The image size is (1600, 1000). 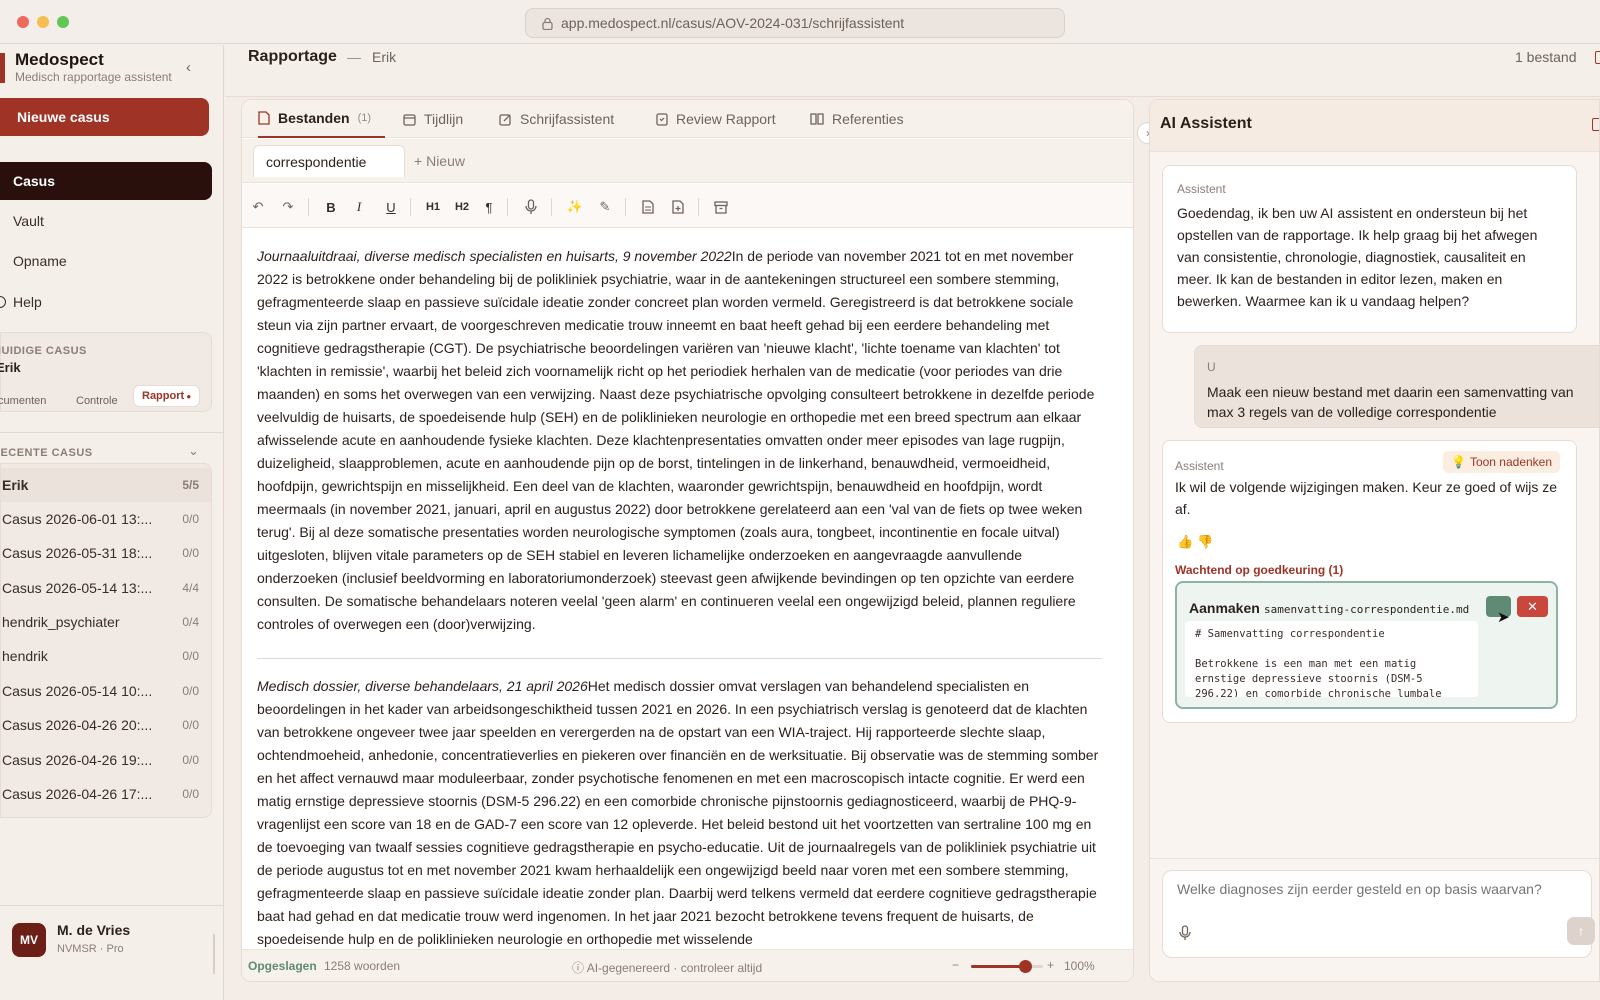 I want to click on chevron-down-icon: ⌄, so click(x=193, y=451).